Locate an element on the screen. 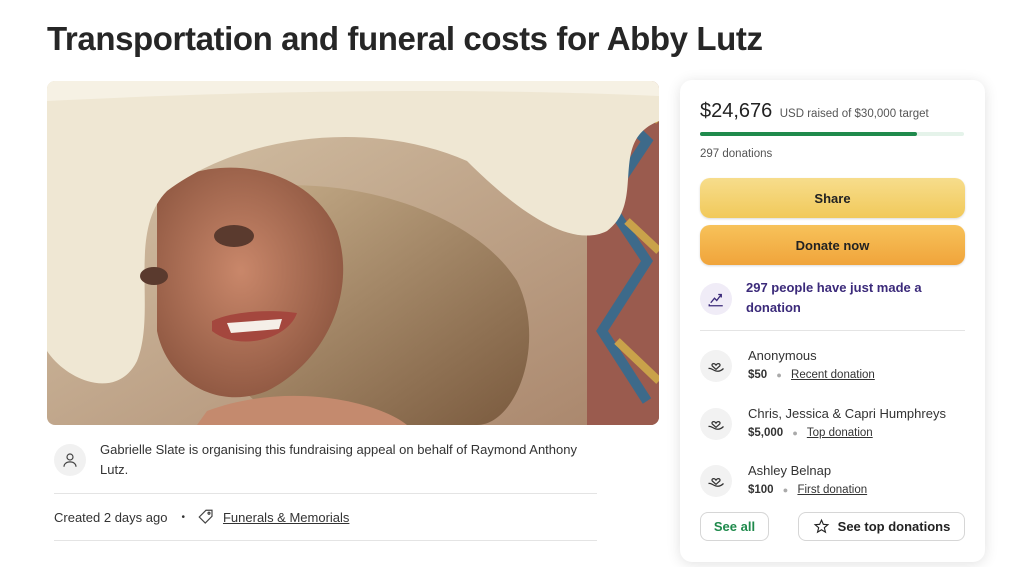  raised-summary: $24,676 USD raised of $30,000 target is located at coordinates (814, 111).